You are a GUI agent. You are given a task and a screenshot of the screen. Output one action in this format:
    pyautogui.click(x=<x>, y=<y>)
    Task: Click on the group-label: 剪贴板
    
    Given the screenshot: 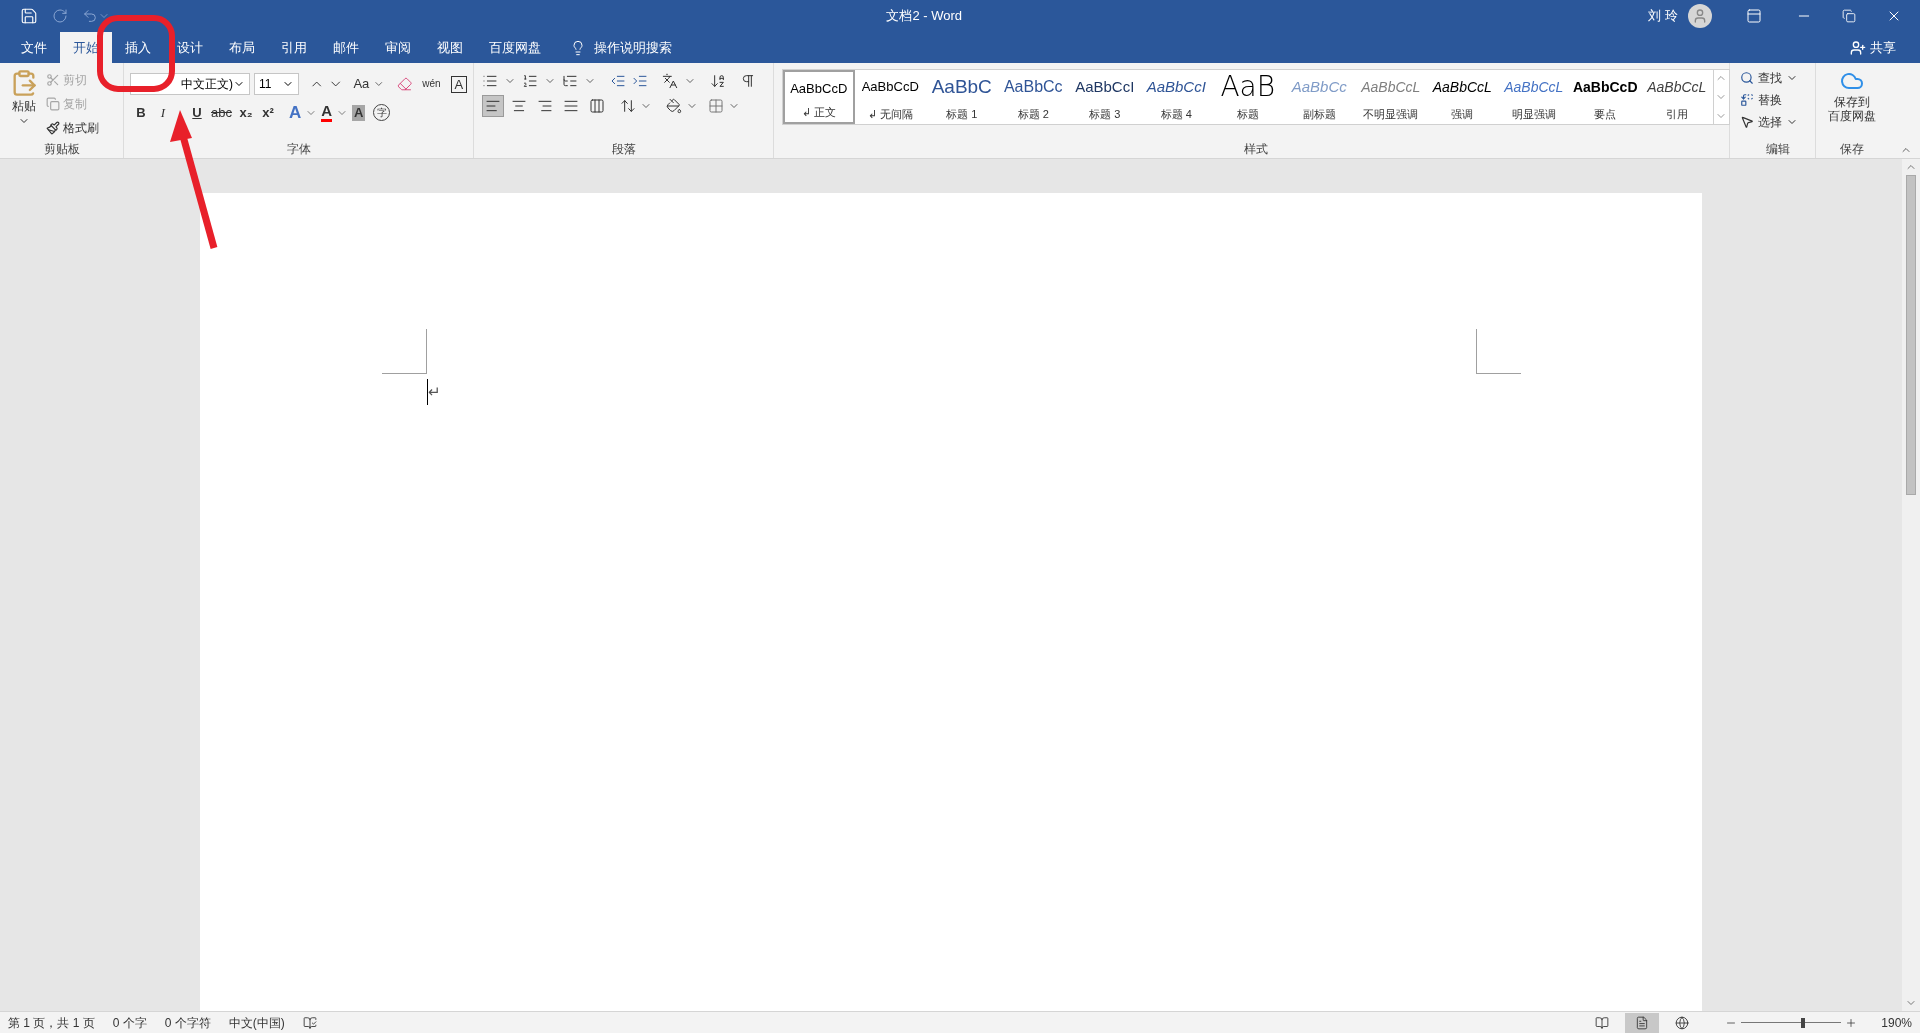 What is the action you would take?
    pyautogui.click(x=61, y=149)
    